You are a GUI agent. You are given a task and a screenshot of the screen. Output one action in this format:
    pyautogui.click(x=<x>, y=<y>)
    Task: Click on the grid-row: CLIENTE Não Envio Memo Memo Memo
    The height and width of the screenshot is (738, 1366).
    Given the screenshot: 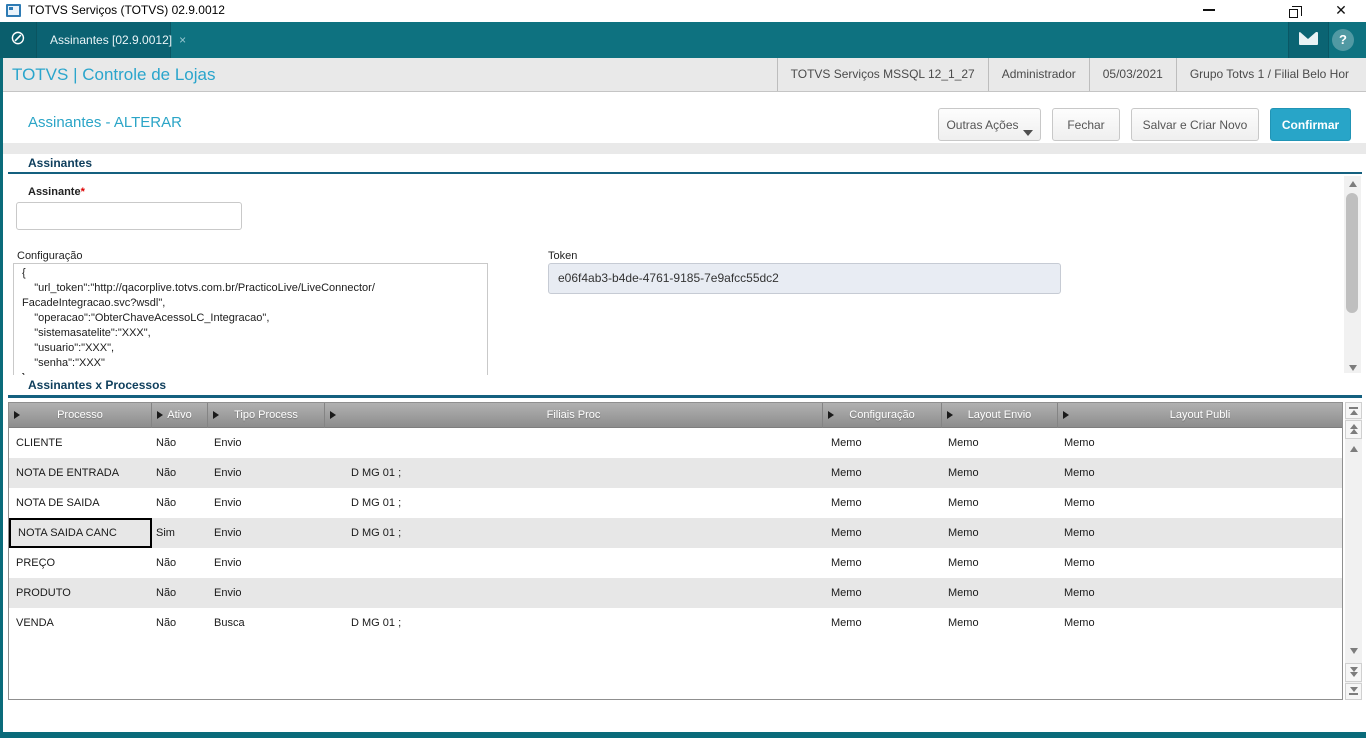 What is the action you would take?
    pyautogui.click(x=675, y=443)
    